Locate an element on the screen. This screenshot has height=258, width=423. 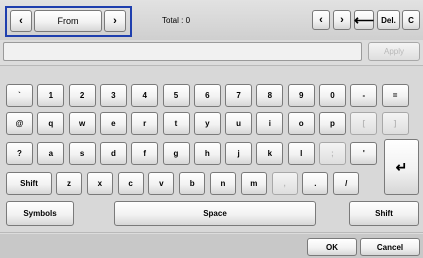
key-row3-2: s is located at coordinates (82, 153).